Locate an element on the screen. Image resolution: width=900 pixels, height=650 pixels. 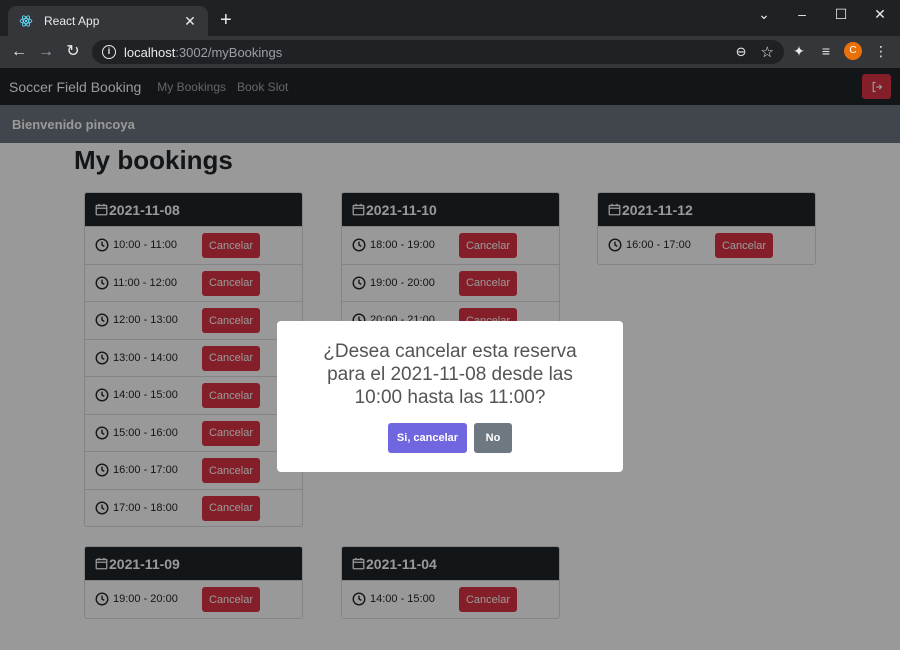
extensions-icon: ✦ is located at coordinates (799, 51).